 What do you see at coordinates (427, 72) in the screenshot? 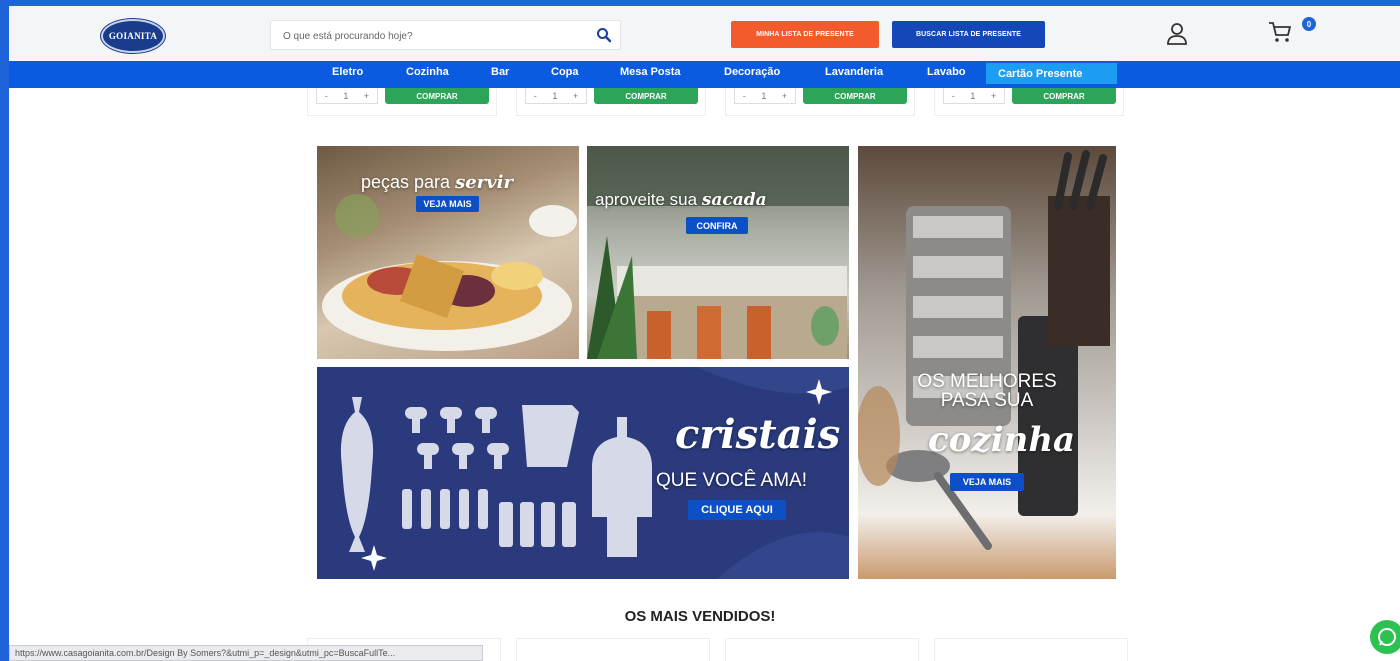
I see `nav-item-cozinha: Cozinha` at bounding box center [427, 72].